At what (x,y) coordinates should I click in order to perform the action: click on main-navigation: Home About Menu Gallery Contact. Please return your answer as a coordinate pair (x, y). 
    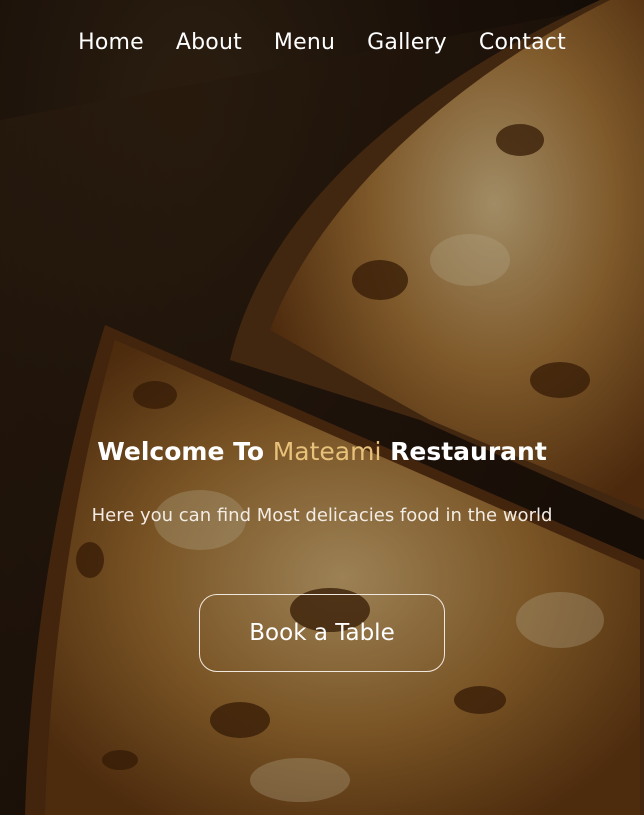
    Looking at the image, I should click on (322, 42).